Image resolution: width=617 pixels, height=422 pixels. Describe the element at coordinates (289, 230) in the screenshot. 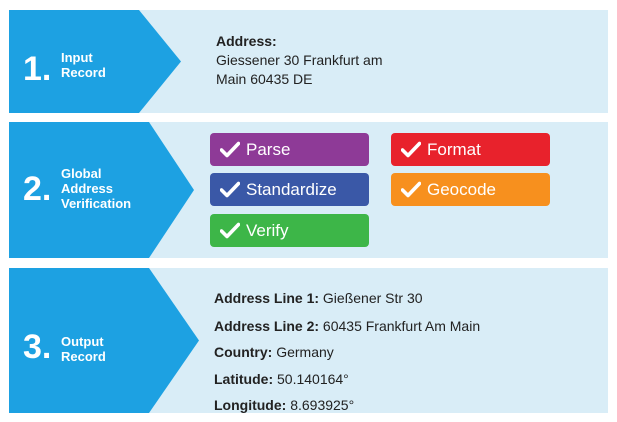

I see `verify-badge: Verify` at that location.